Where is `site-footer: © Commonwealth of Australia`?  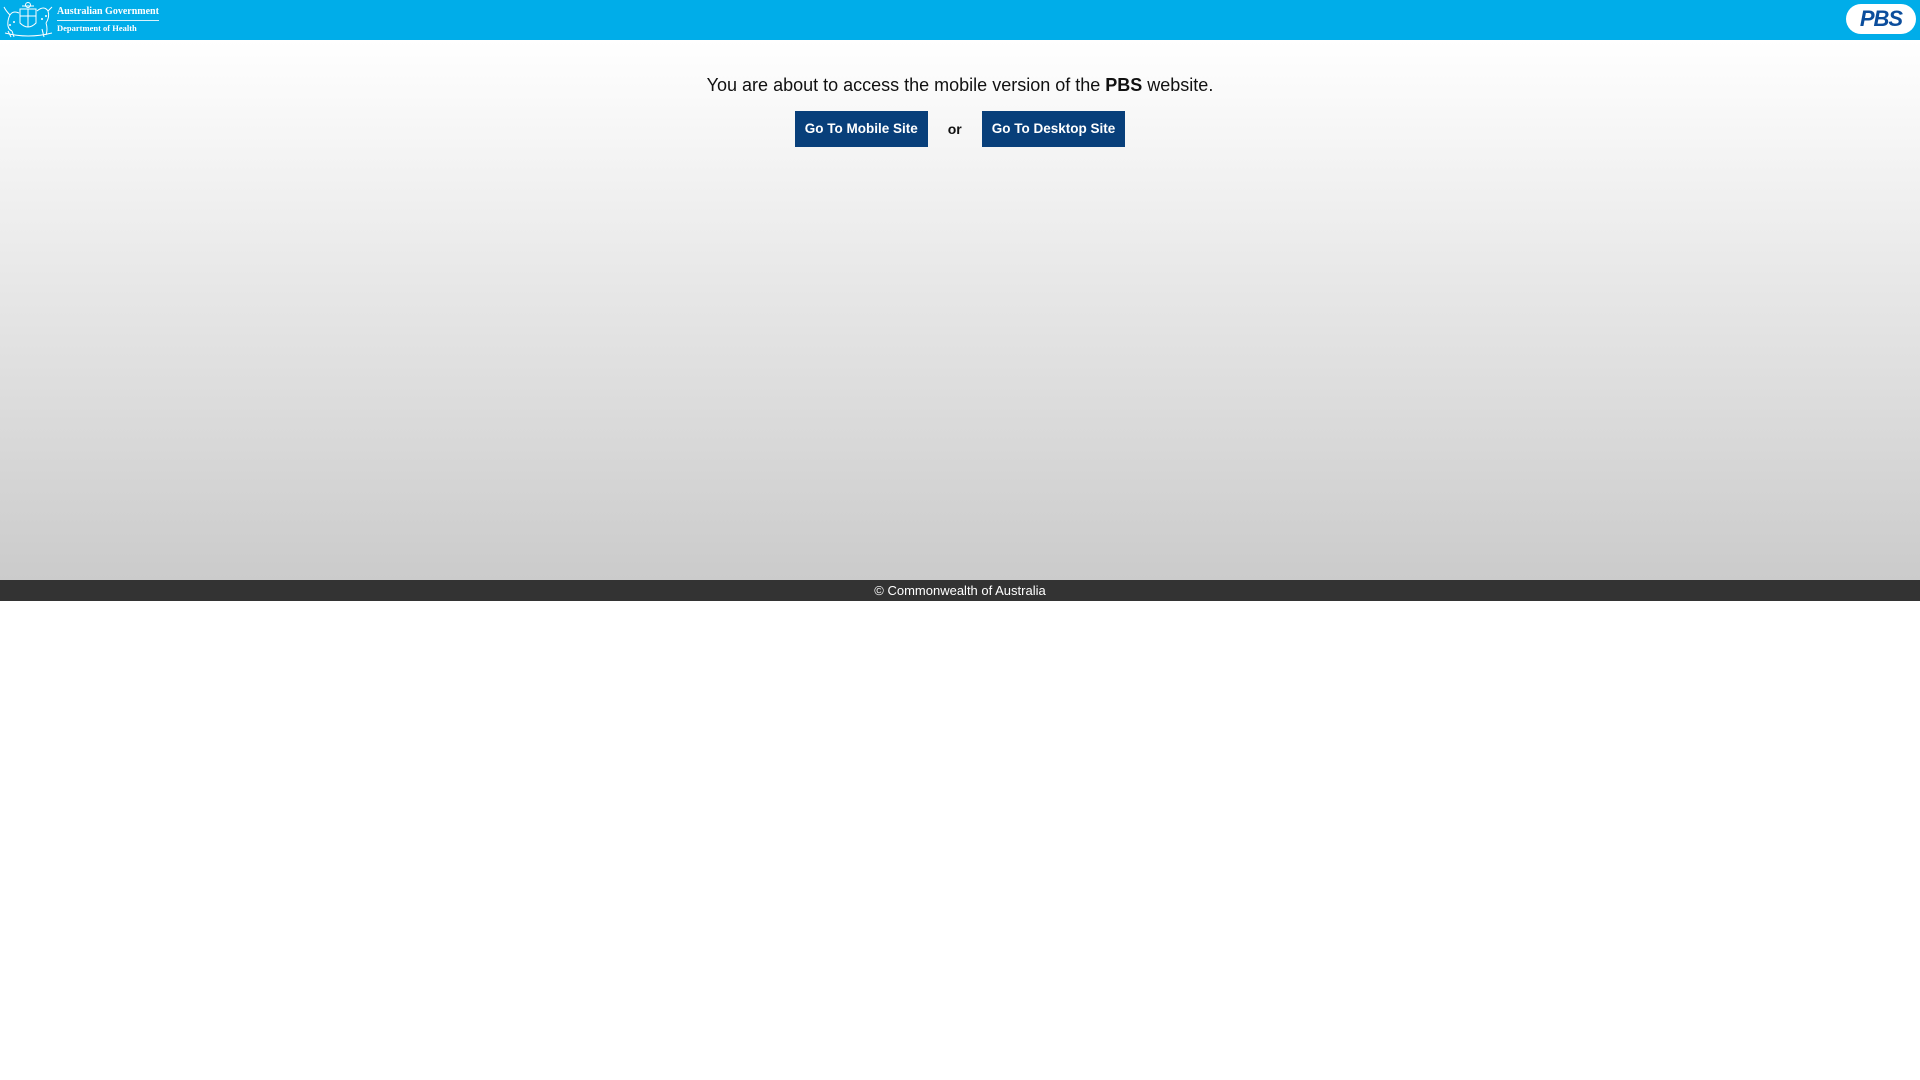 site-footer: © Commonwealth of Australia is located at coordinates (960, 590).